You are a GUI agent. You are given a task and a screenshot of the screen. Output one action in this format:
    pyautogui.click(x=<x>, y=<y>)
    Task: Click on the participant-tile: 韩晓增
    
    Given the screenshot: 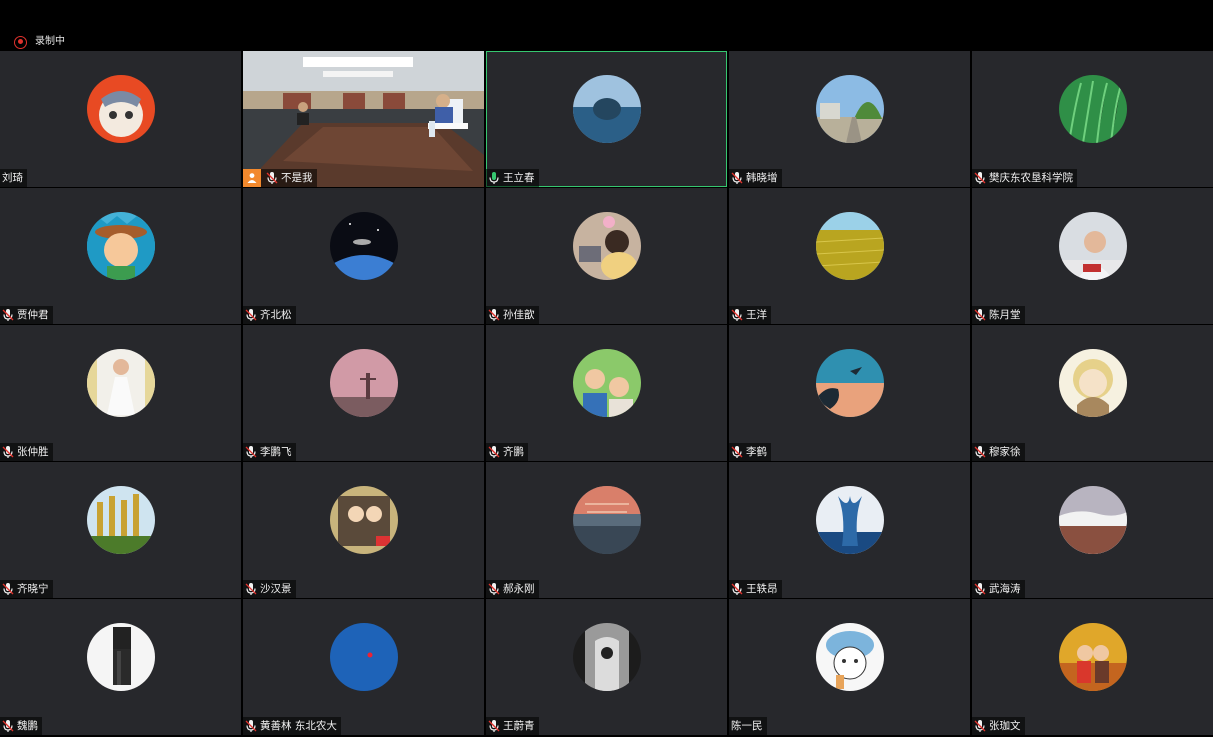 What is the action you would take?
    pyautogui.click(x=849, y=119)
    